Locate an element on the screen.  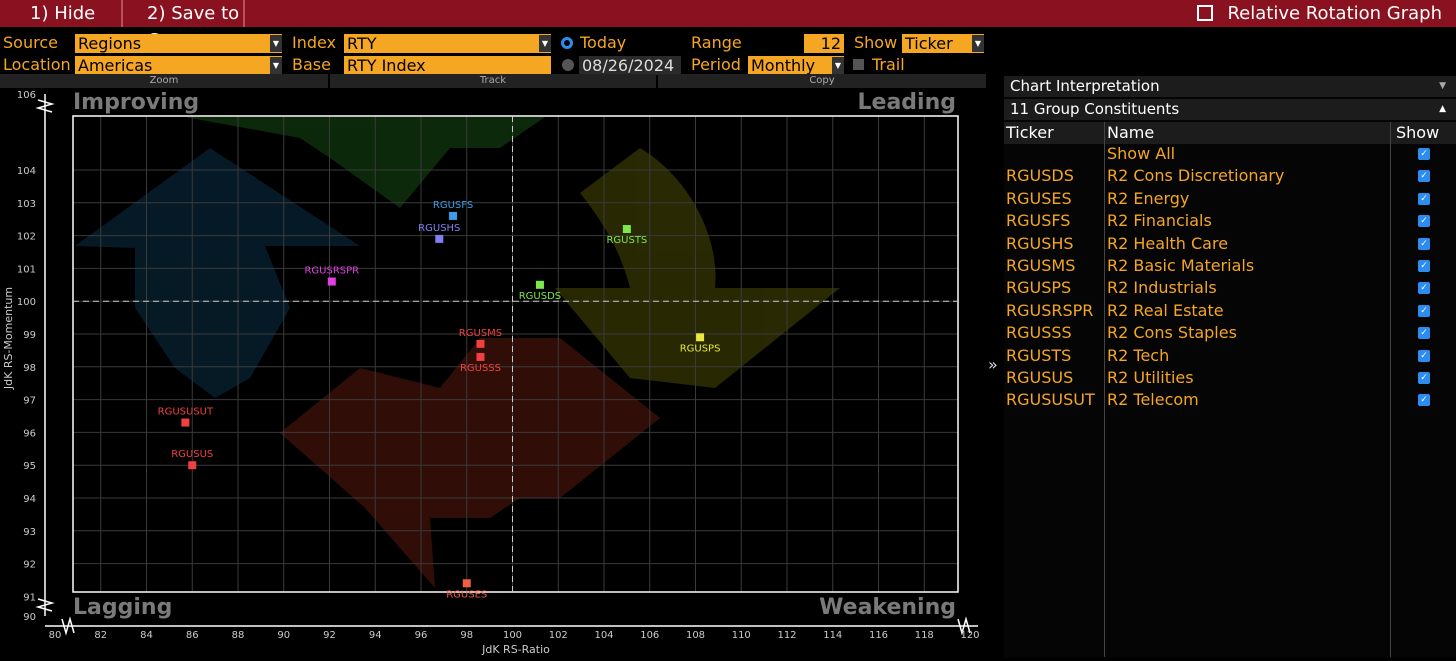
name-cell: R2 Tech is located at coordinates (1138, 355).